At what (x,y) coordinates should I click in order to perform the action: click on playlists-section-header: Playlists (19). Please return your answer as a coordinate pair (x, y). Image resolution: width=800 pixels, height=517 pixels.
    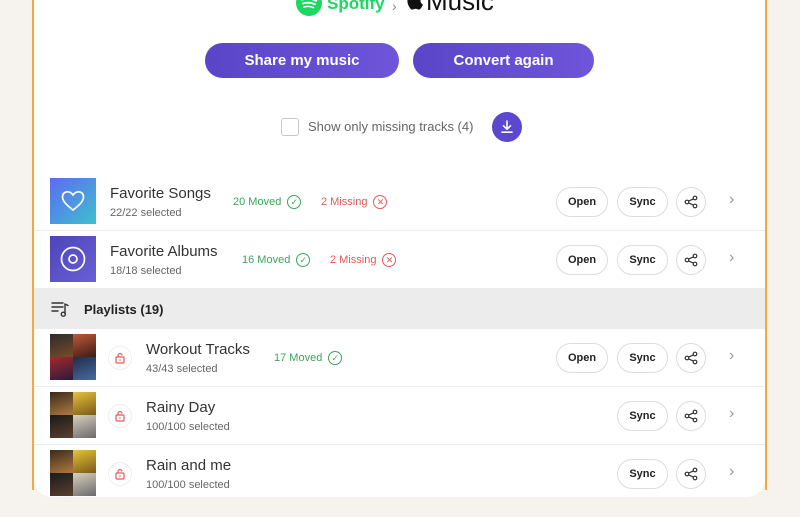
    Looking at the image, I should click on (399, 309).